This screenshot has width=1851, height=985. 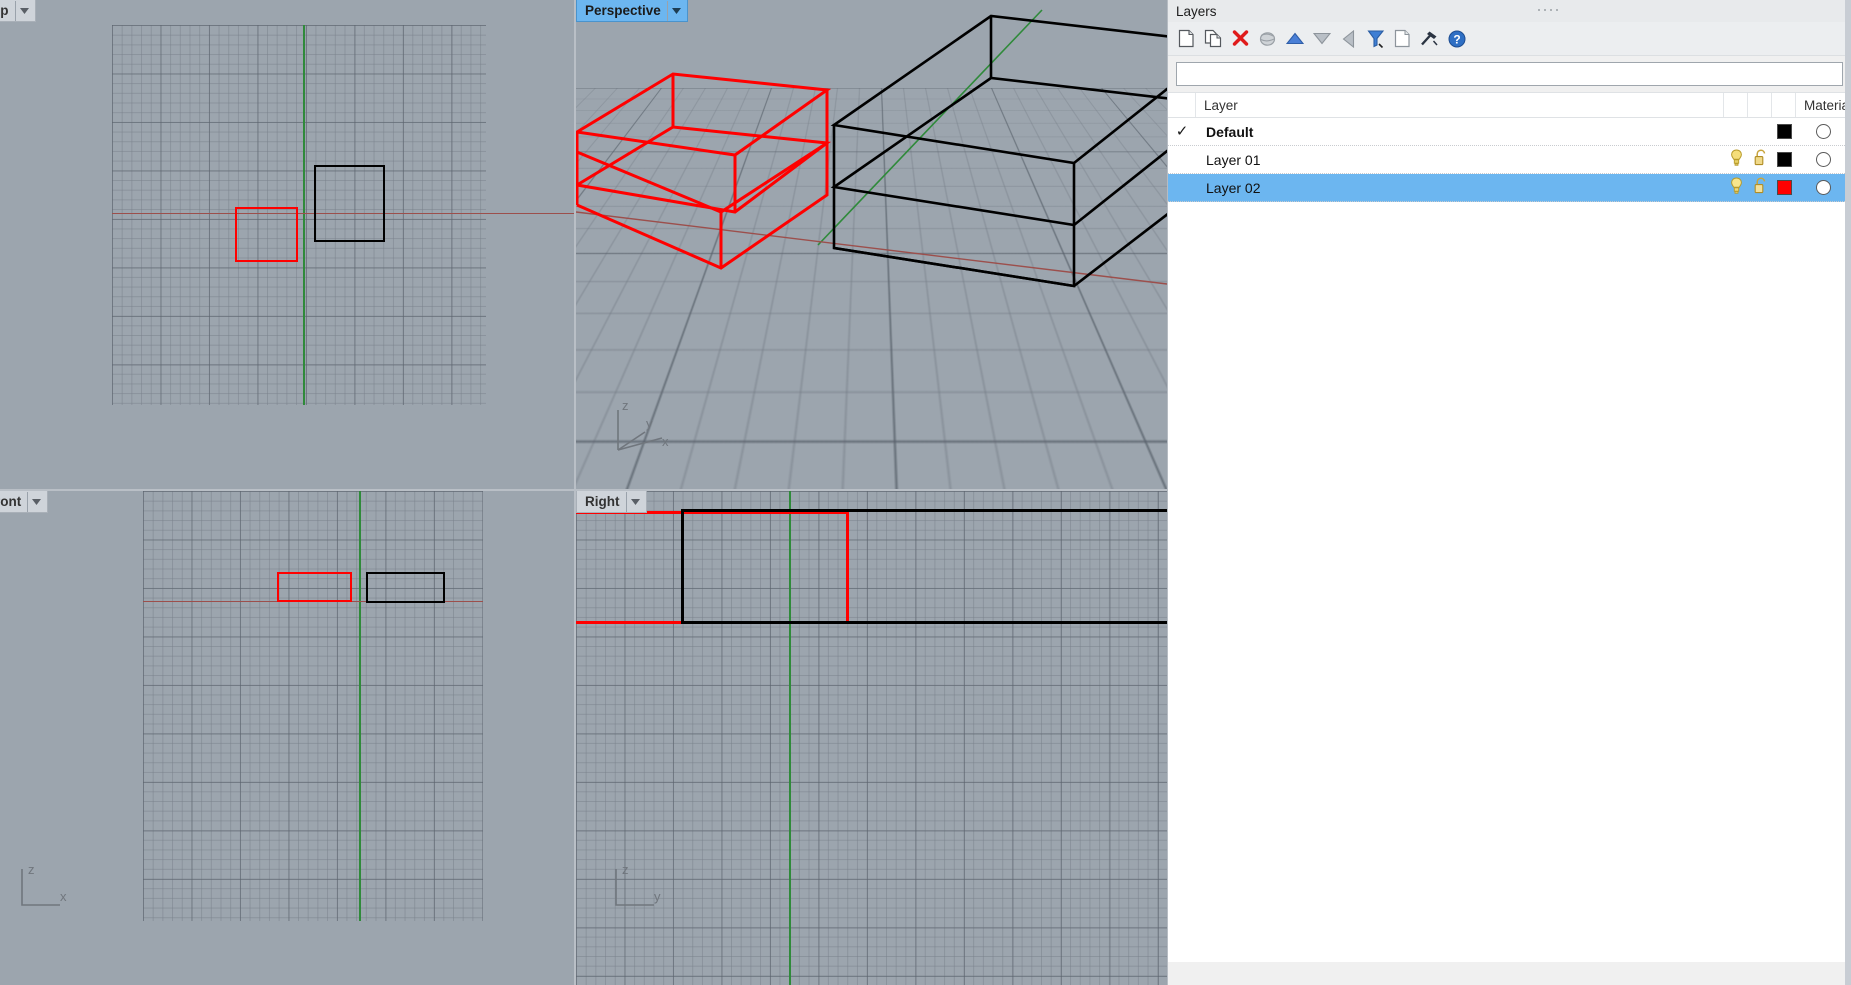 What do you see at coordinates (602, 501) in the screenshot?
I see `viewport-title-right-label: Right` at bounding box center [602, 501].